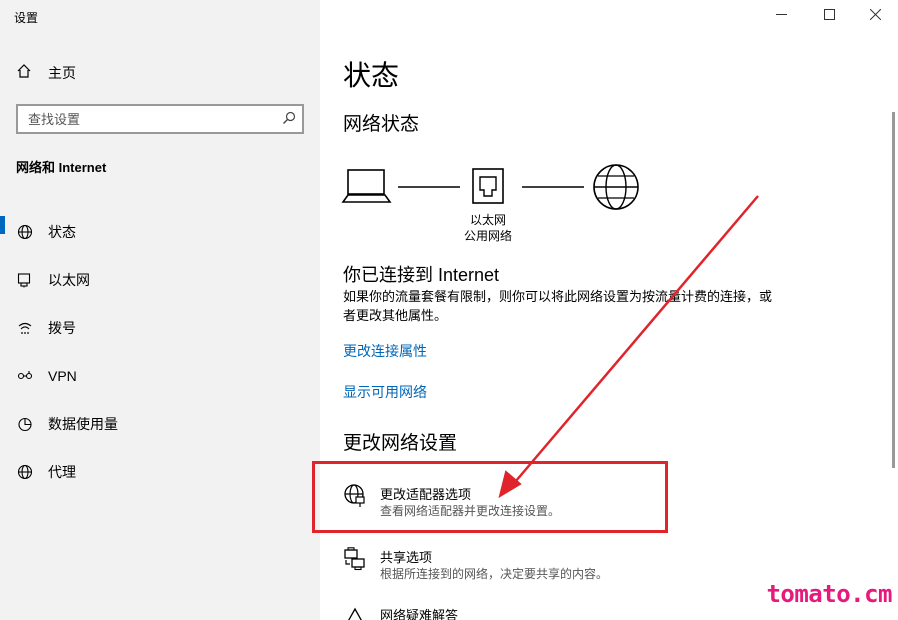 This screenshot has height=620, width=898. What do you see at coordinates (160, 280) in the screenshot?
I see `sidebar-item-ethernet: 以太网` at bounding box center [160, 280].